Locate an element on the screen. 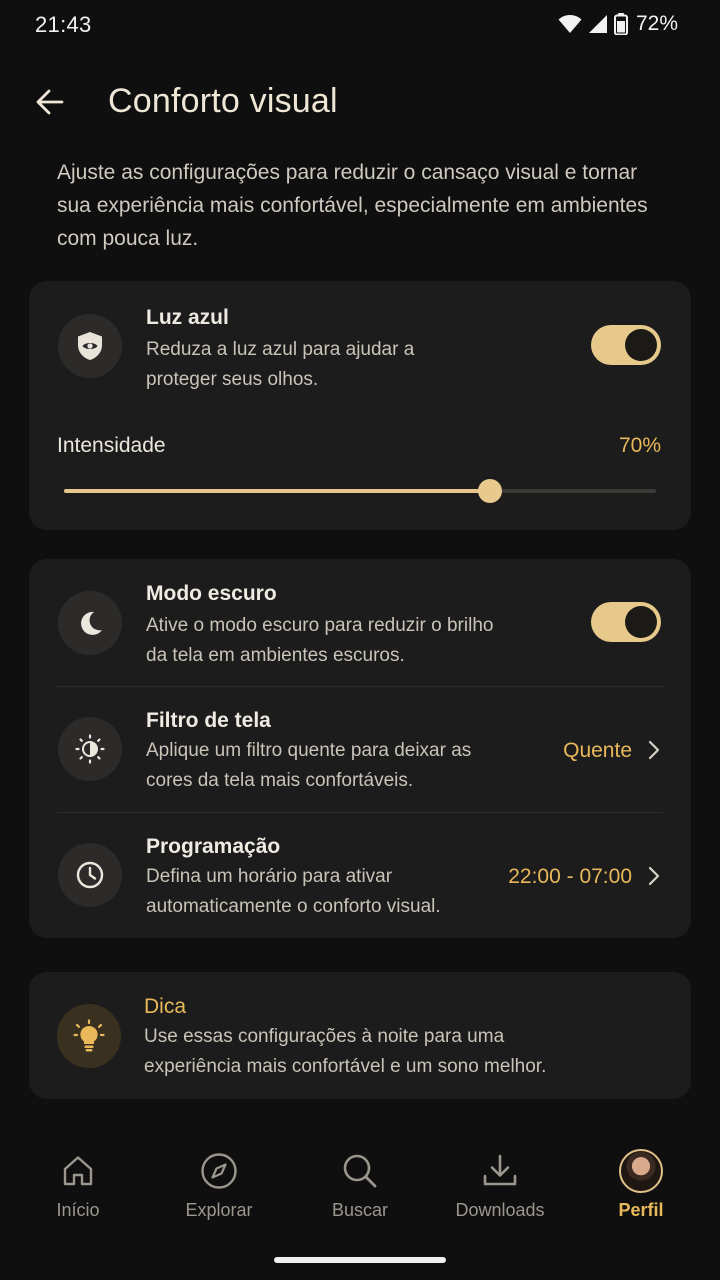 This screenshot has width=720, height=1280. tip-title: Dica is located at coordinates (165, 1006).